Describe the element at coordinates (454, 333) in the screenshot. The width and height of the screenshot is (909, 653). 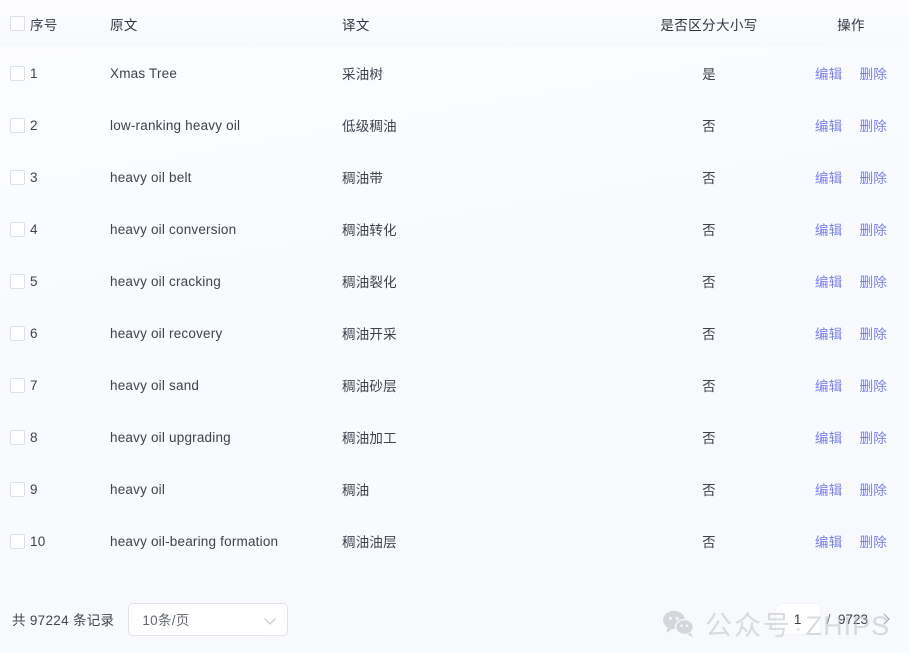
I see `table-row: 6 heavy oil recovery 稠油开采 否 编辑 删除` at that location.